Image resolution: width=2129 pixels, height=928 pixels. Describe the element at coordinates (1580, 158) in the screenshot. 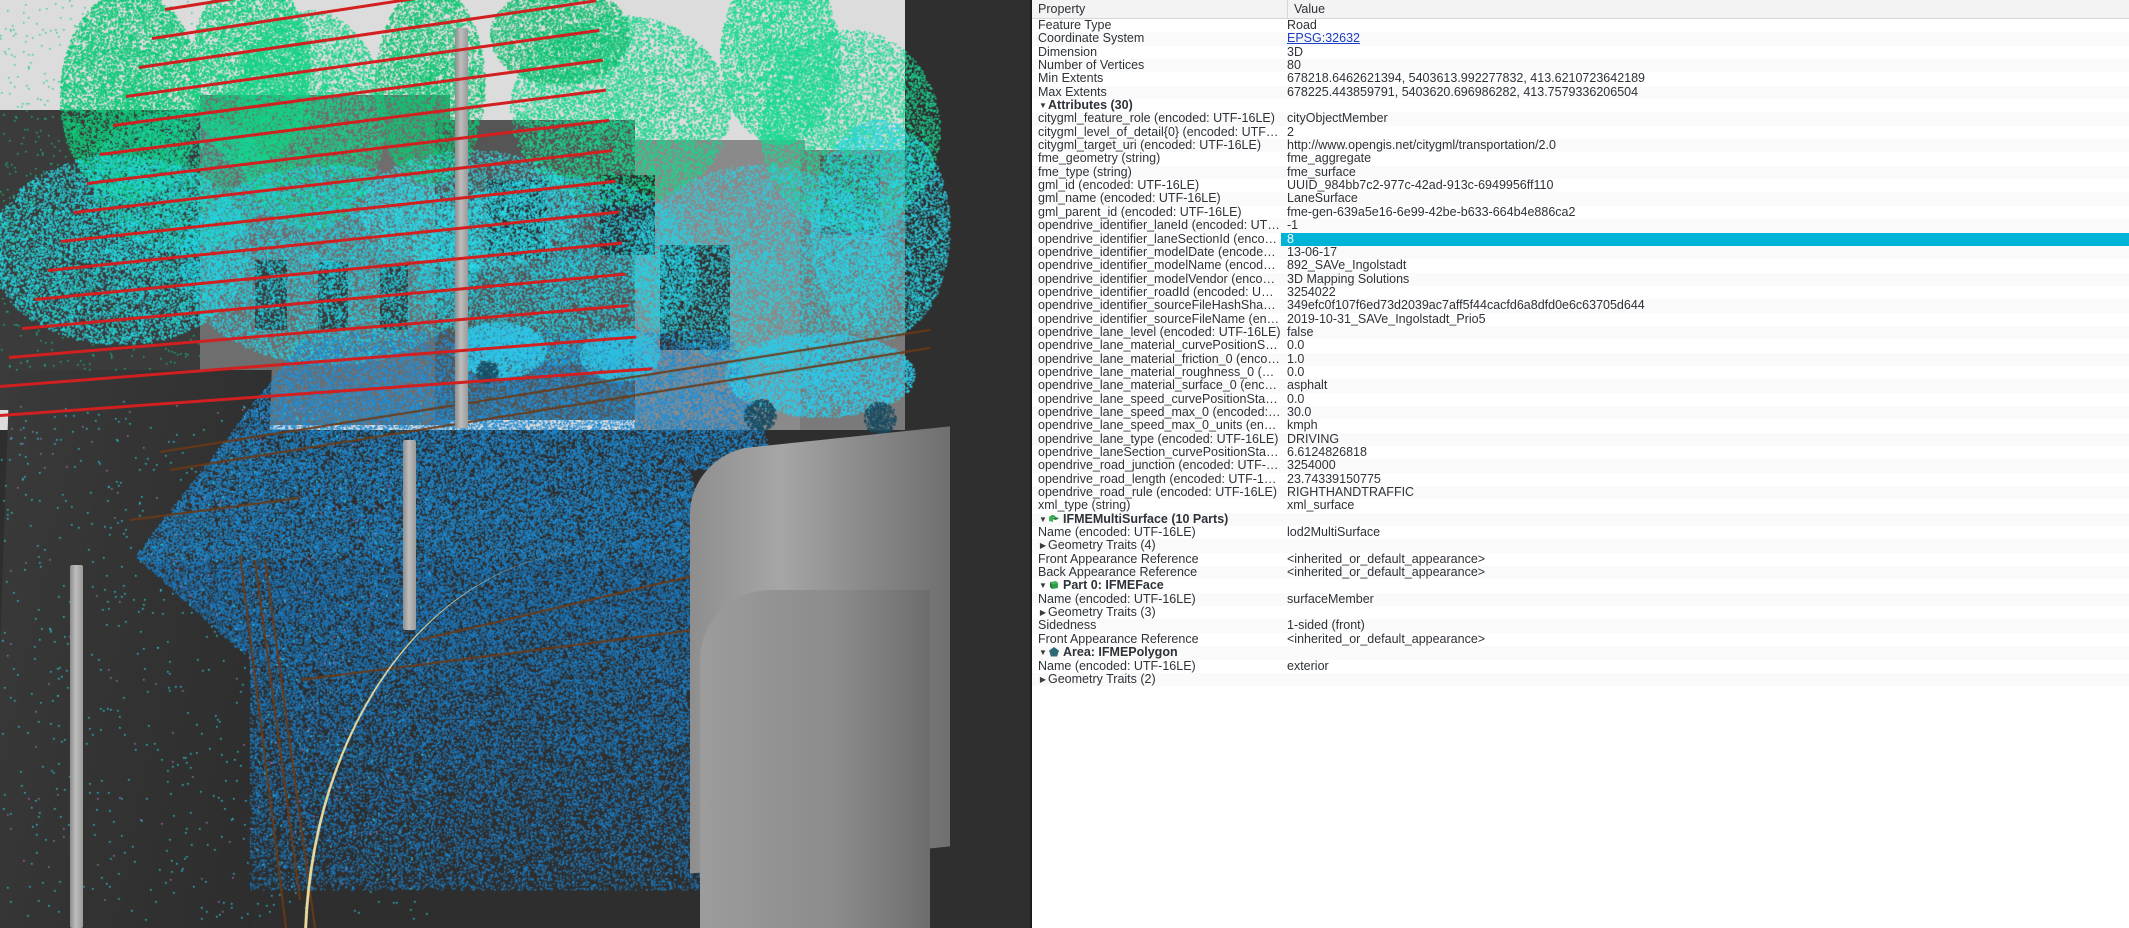

I see `property-row: fme_geometry (string) fme_aggregate` at that location.